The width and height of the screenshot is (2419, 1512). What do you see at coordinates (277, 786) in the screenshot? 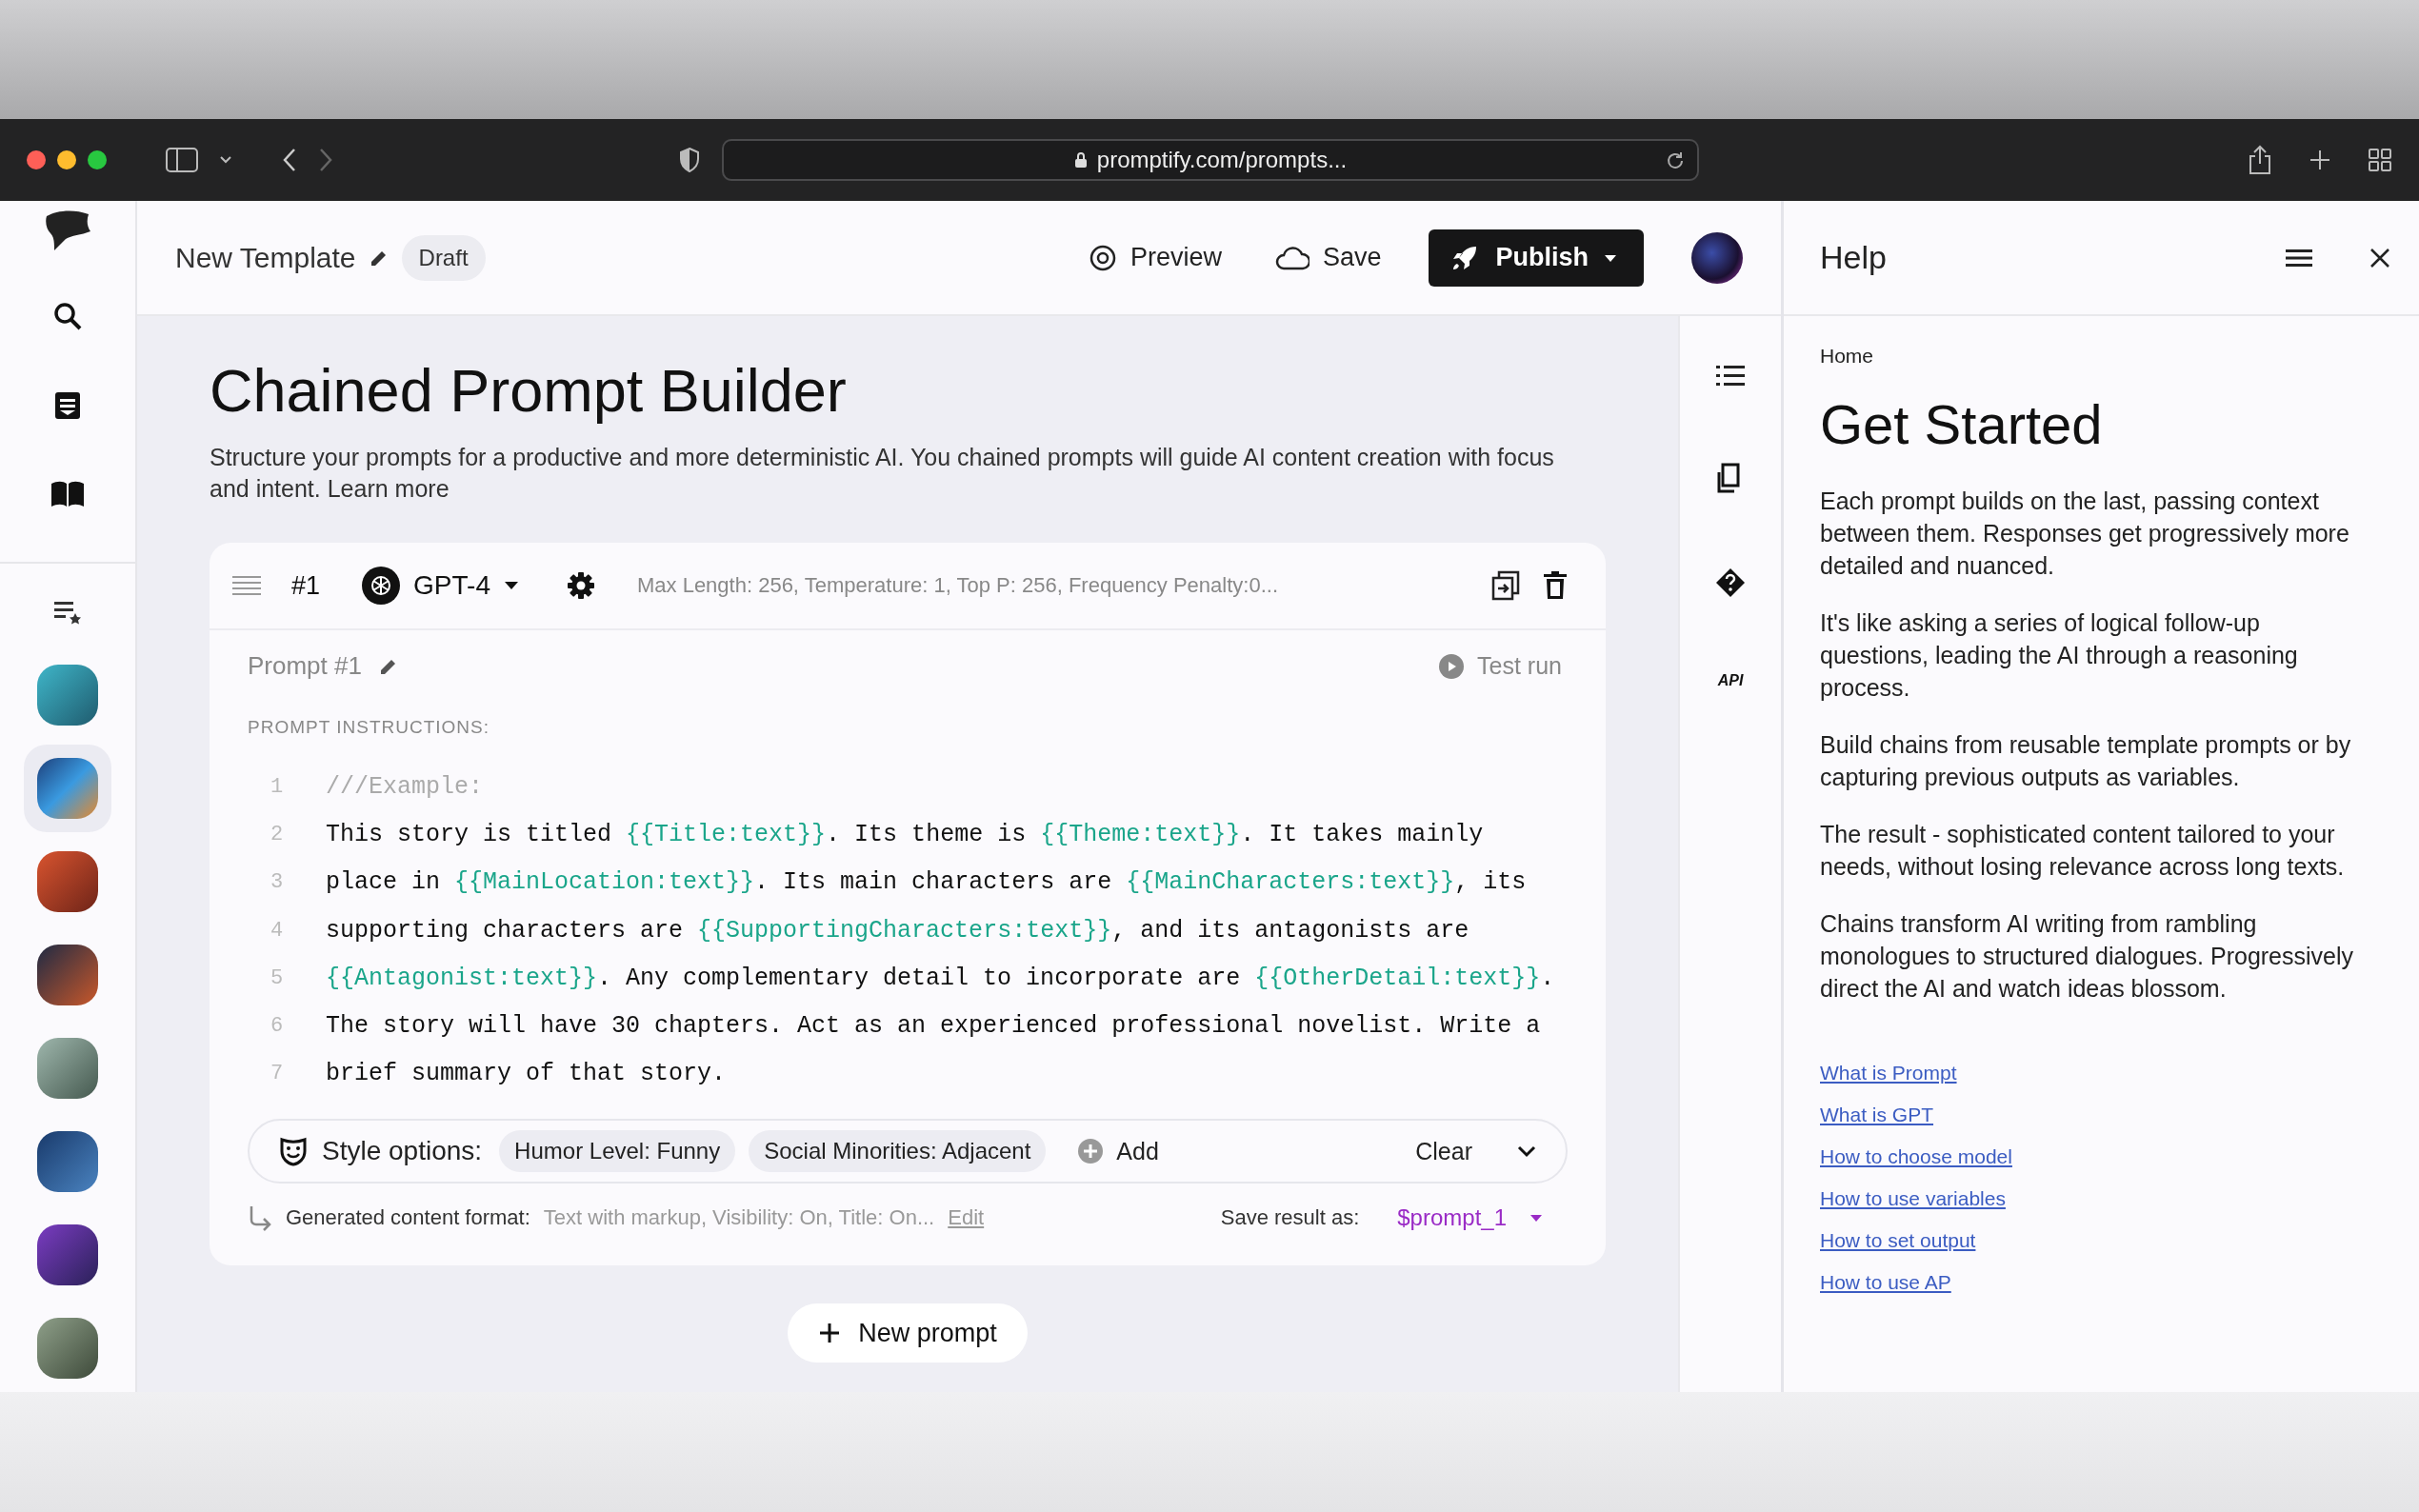
I see `line-number: 1` at bounding box center [277, 786].